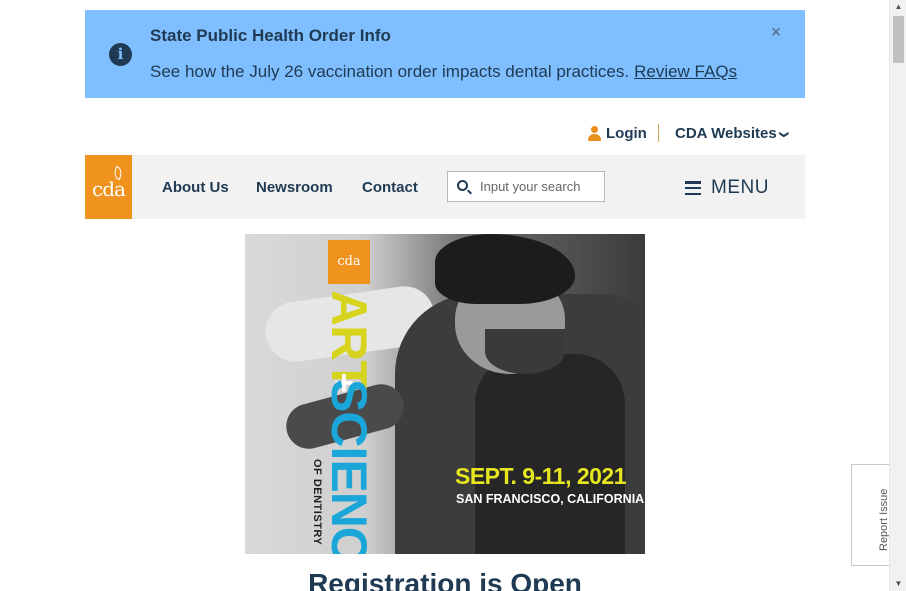  What do you see at coordinates (390, 187) in the screenshot?
I see `nav-contact: Contact` at bounding box center [390, 187].